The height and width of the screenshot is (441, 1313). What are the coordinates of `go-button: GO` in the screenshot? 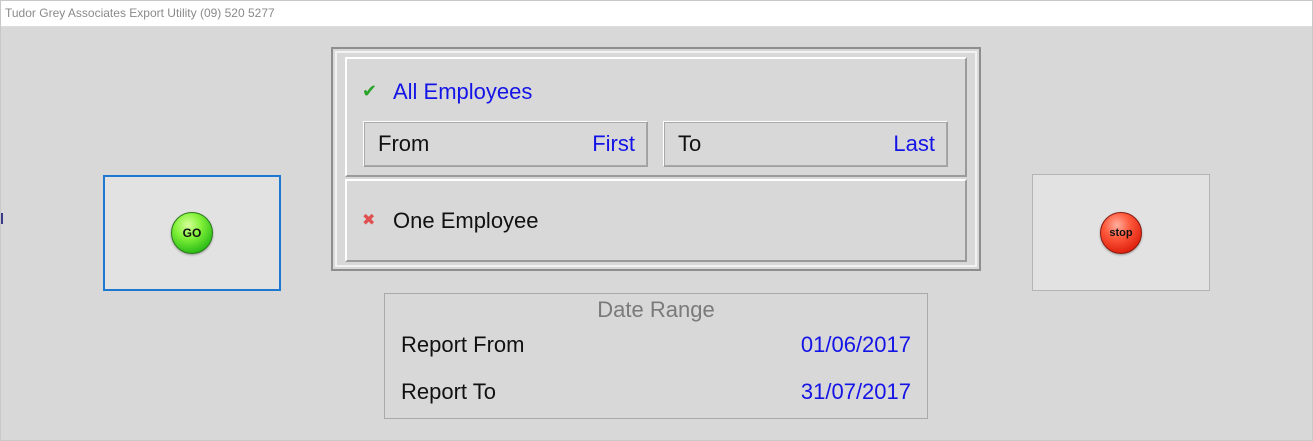 It's located at (192, 233).